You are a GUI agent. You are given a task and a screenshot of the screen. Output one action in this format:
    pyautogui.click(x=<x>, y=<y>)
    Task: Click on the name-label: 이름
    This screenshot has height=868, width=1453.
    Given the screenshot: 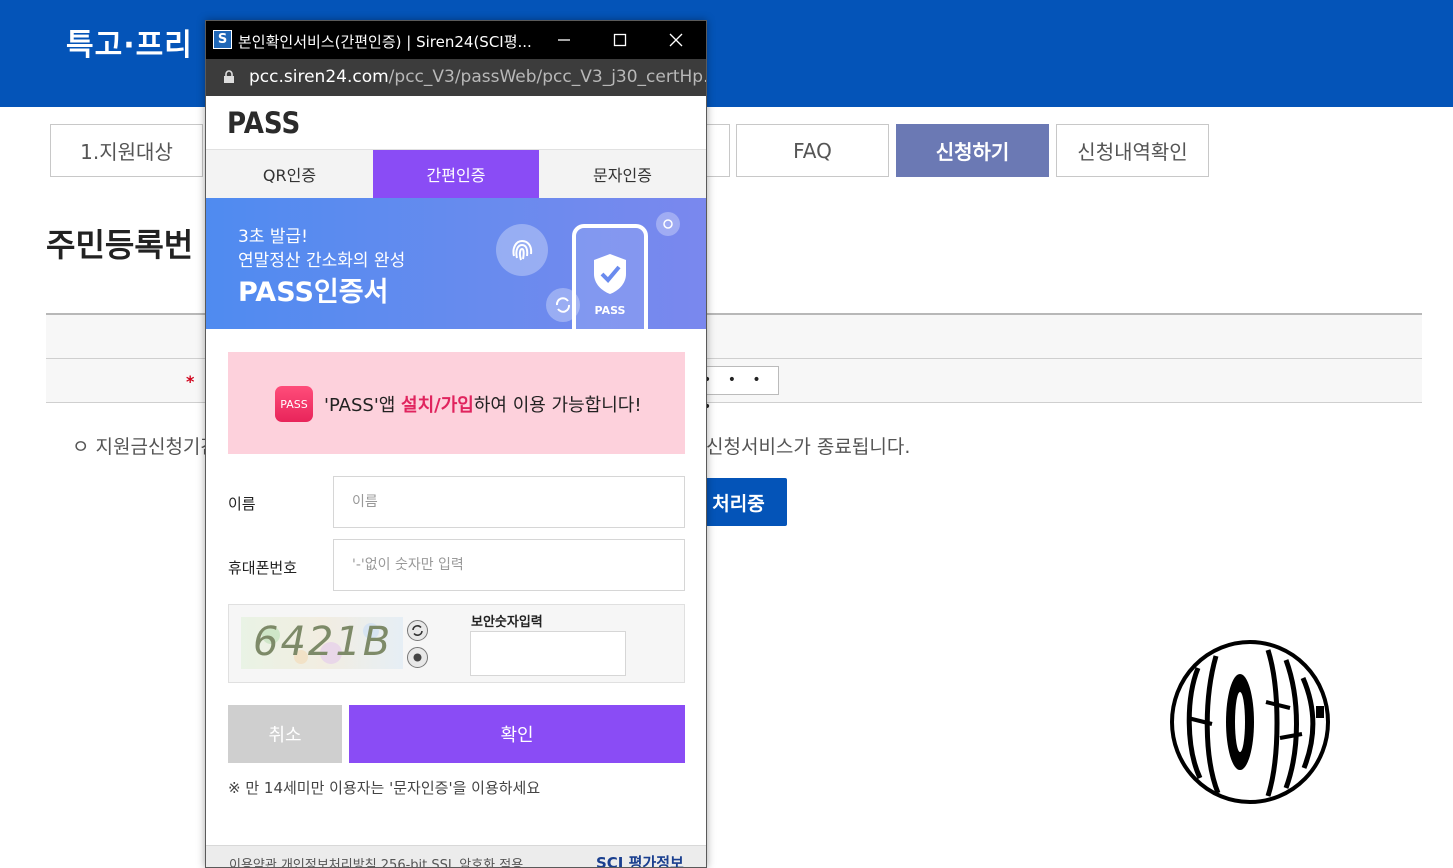 What is the action you would take?
    pyautogui.click(x=242, y=504)
    